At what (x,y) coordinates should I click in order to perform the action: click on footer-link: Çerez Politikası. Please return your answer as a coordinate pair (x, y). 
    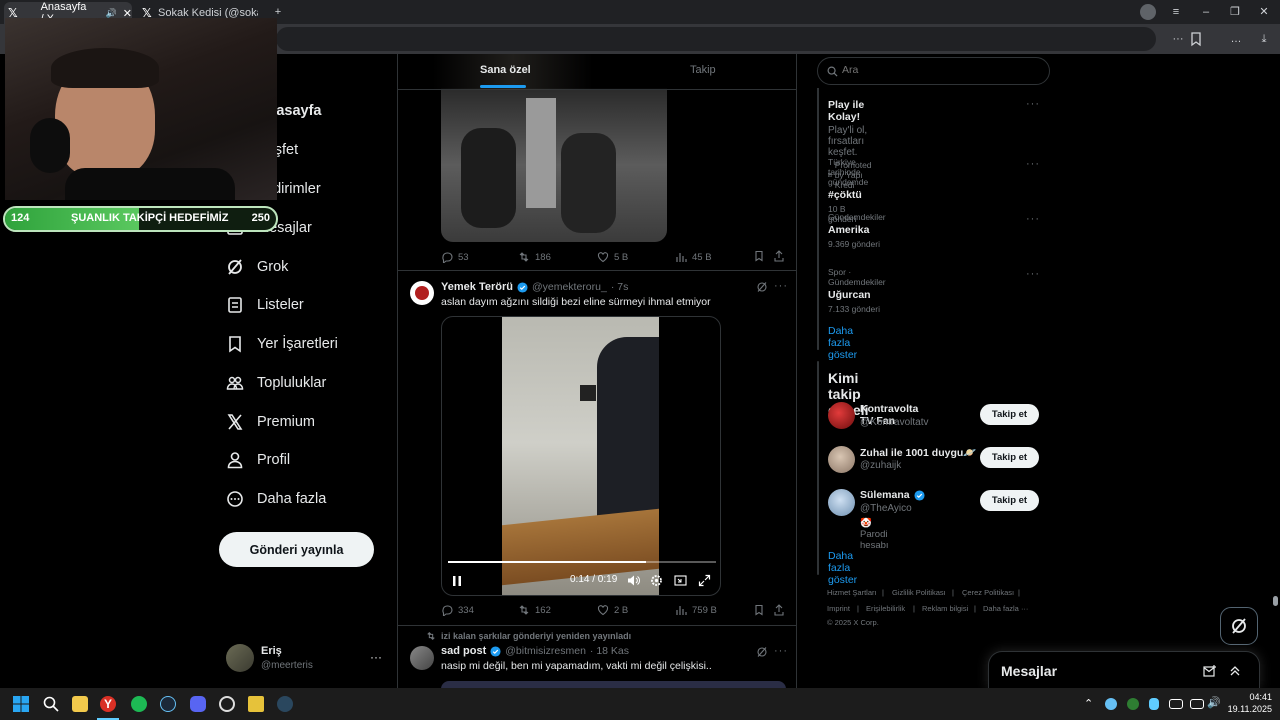
    Looking at the image, I should click on (988, 592).